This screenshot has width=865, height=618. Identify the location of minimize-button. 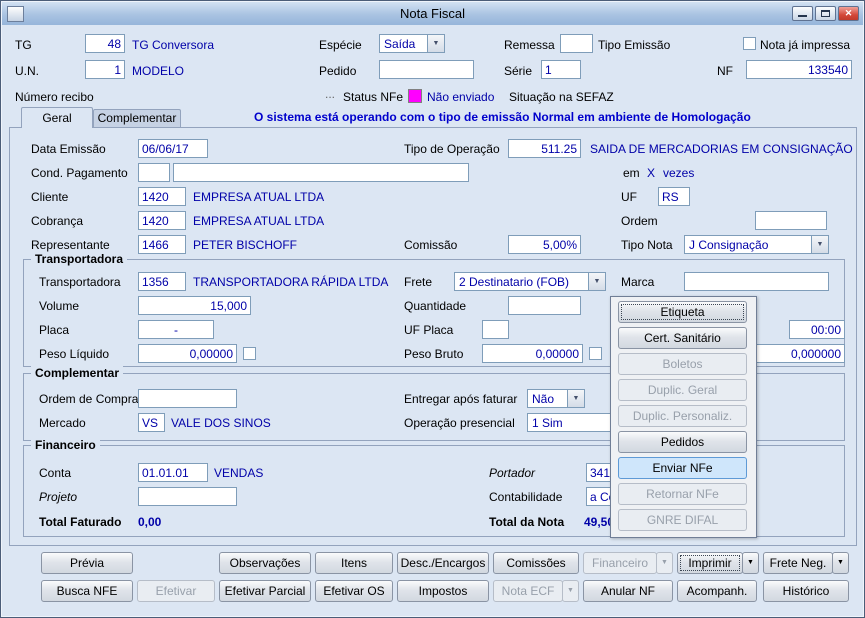
(802, 13).